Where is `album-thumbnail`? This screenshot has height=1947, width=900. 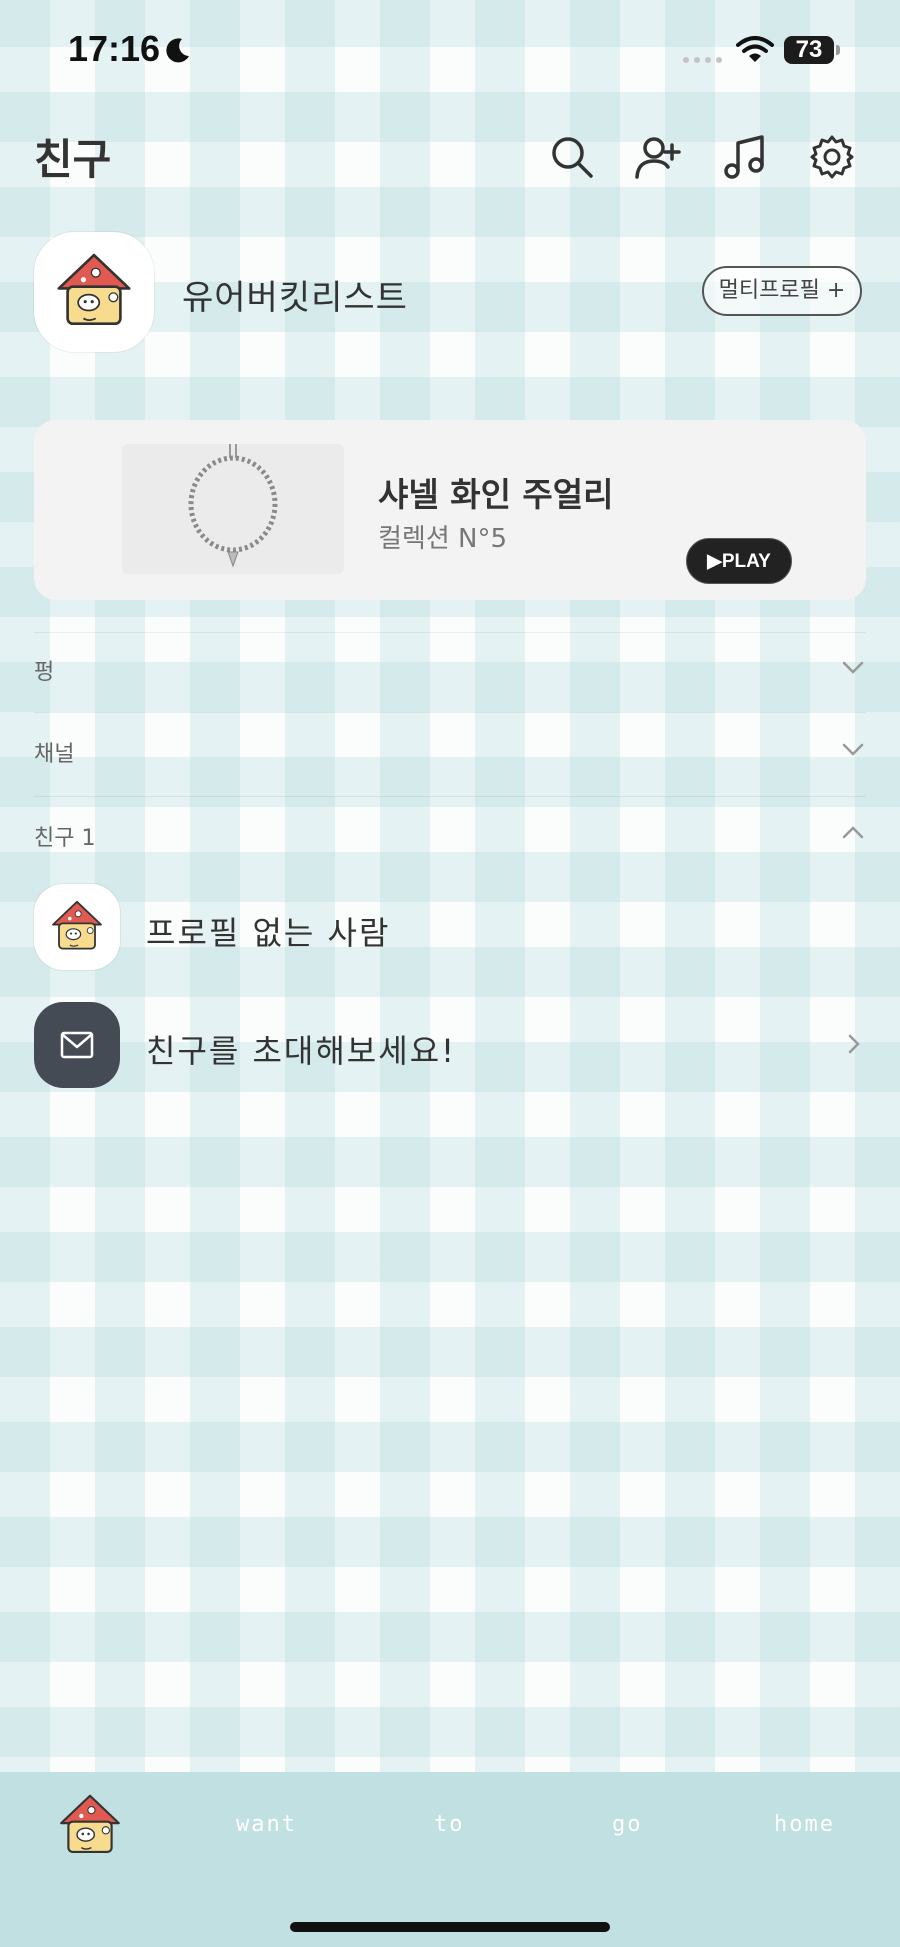 album-thumbnail is located at coordinates (233, 509).